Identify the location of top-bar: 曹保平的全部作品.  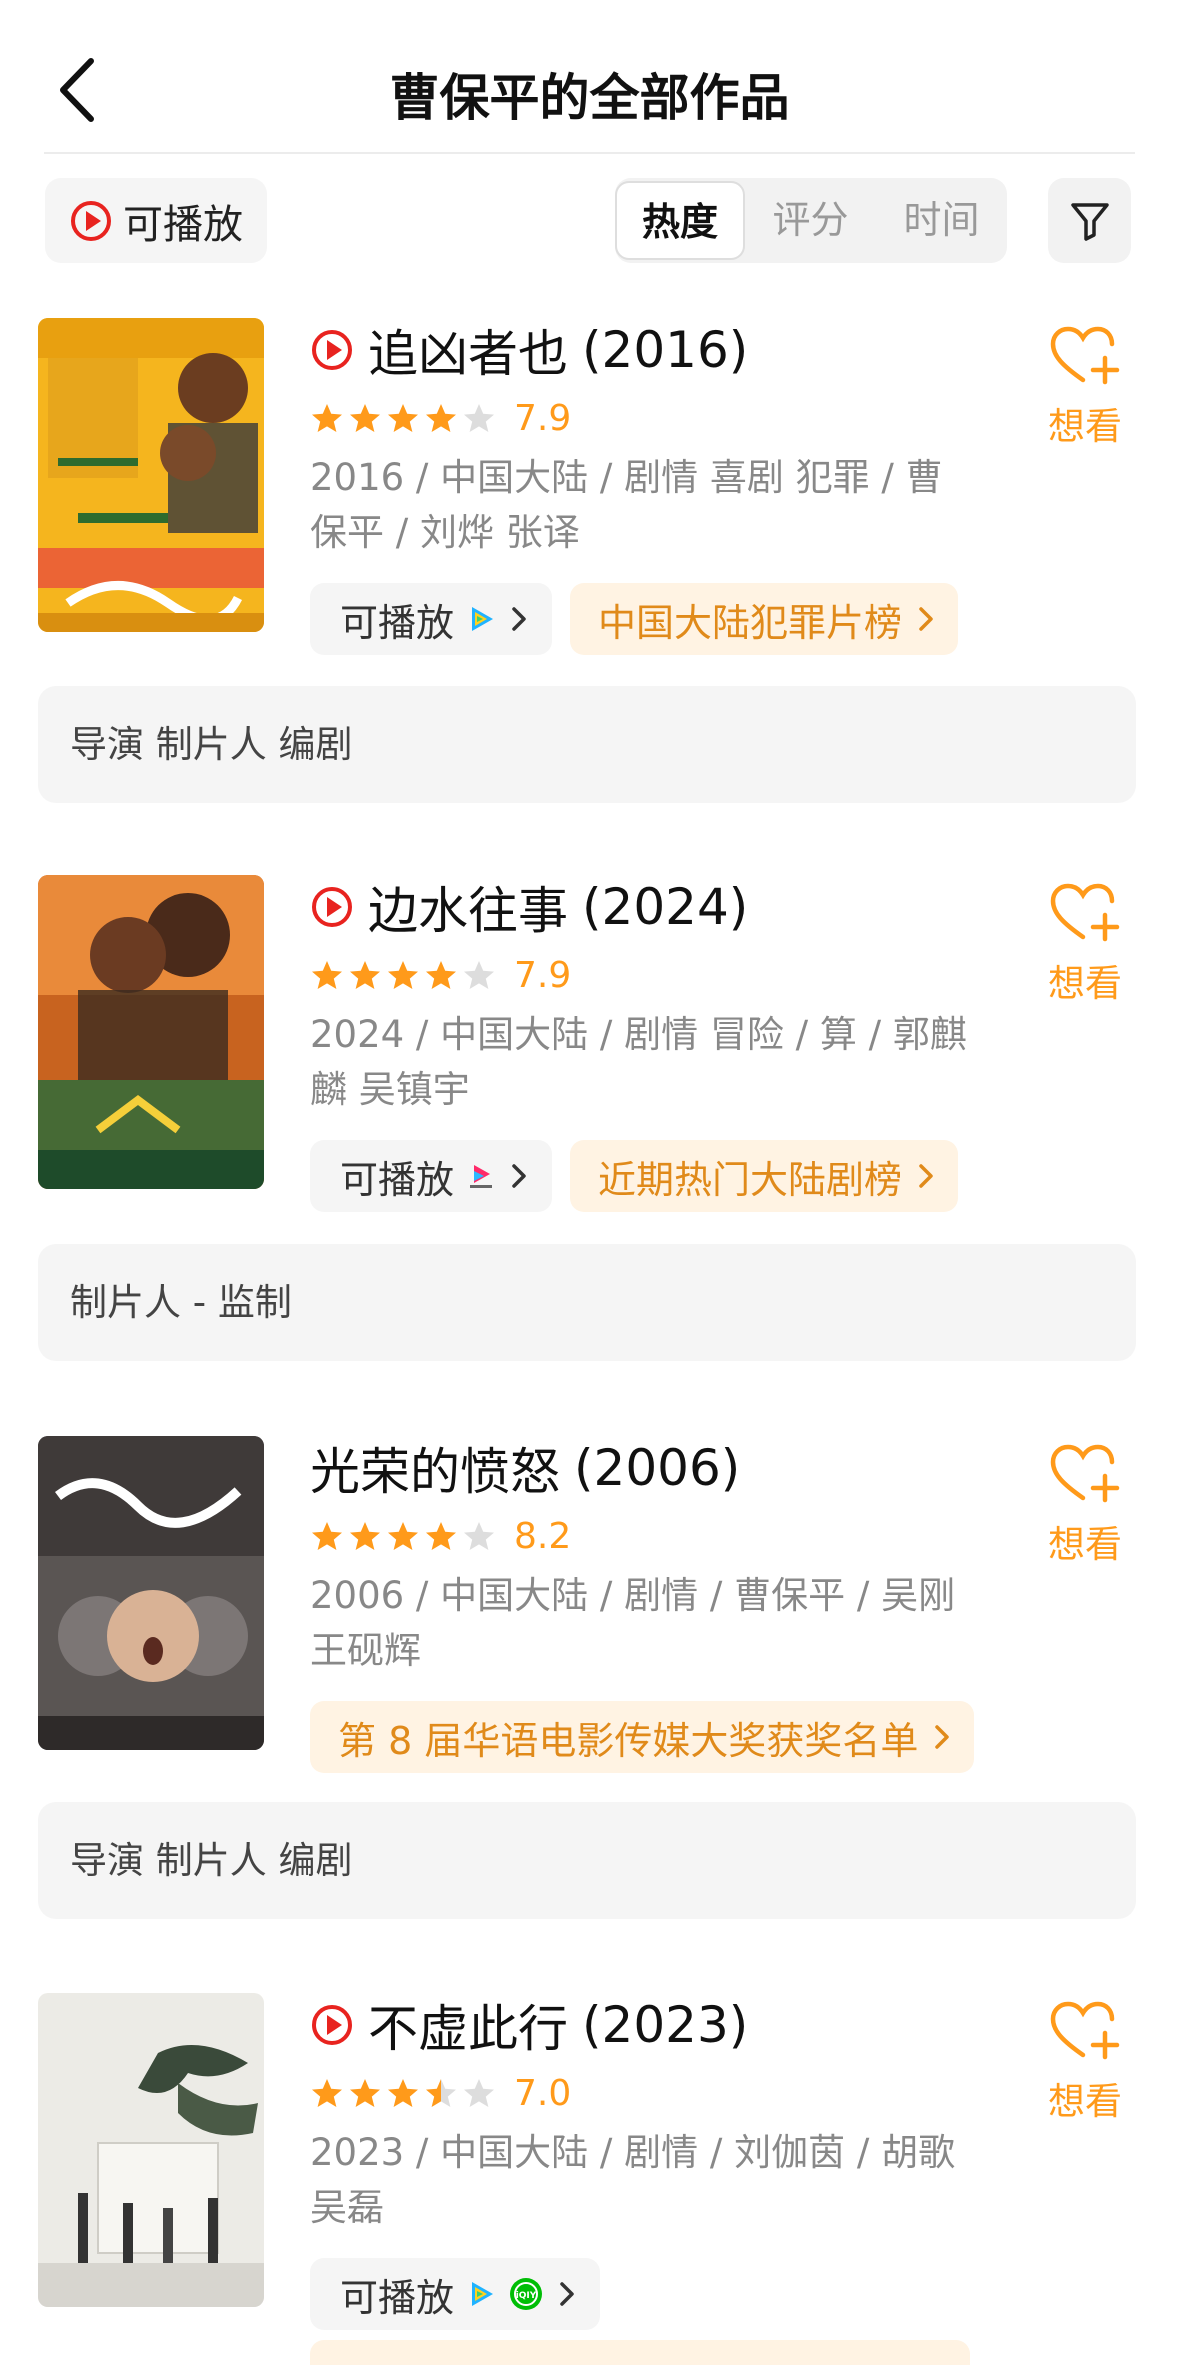
(589, 77).